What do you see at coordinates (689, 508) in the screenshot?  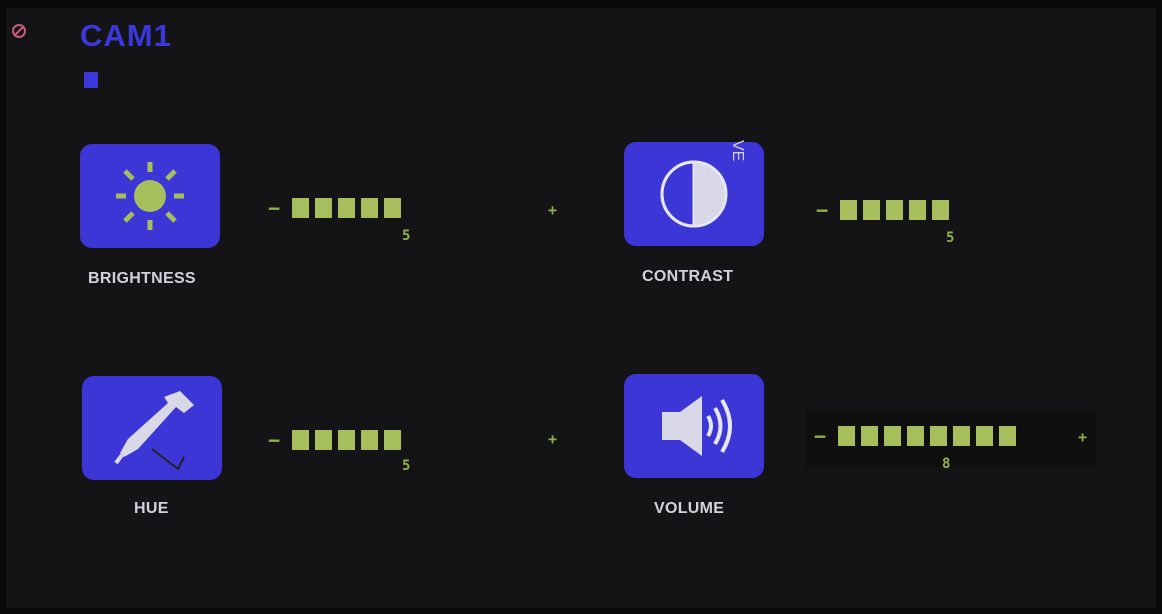 I see `volume-label: VOLUME` at bounding box center [689, 508].